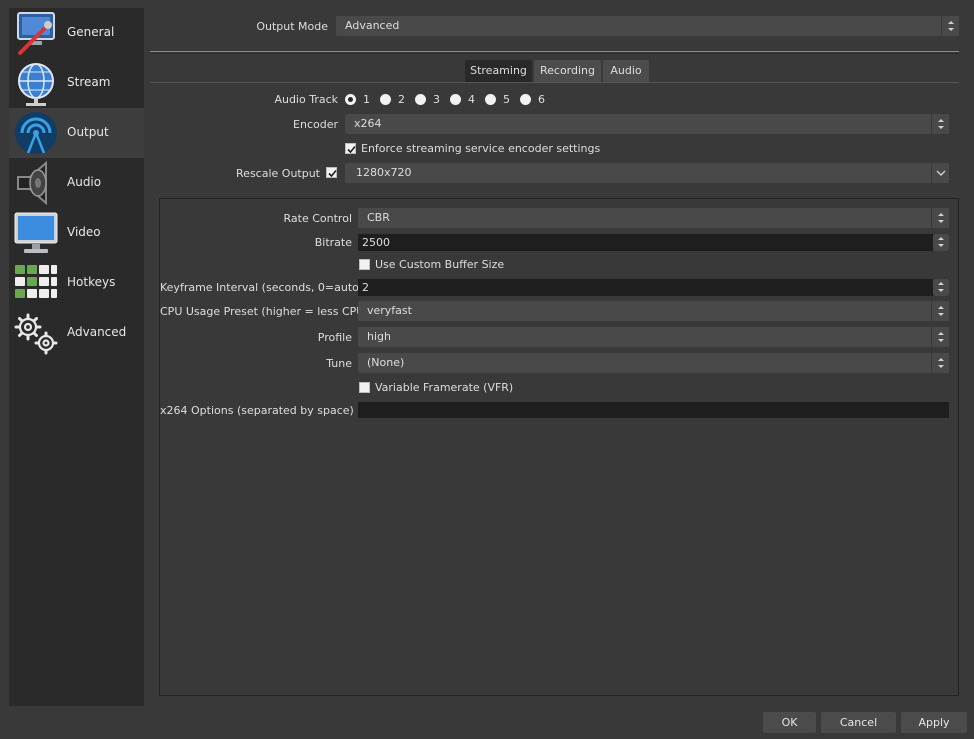 This screenshot has width=974, height=739. Describe the element at coordinates (379, 336) in the screenshot. I see `profile-value: high` at that location.